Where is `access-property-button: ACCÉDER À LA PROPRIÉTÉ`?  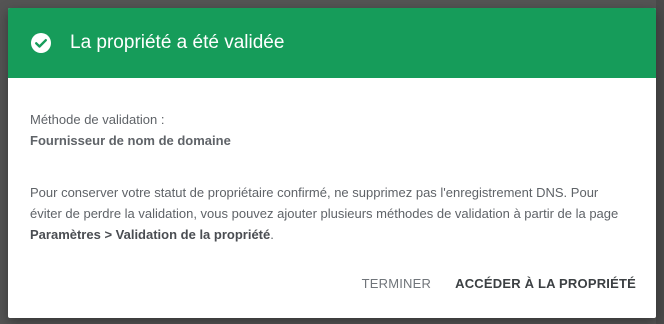
access-property-button: ACCÉDER À LA PROPRIÉTÉ is located at coordinates (545, 284).